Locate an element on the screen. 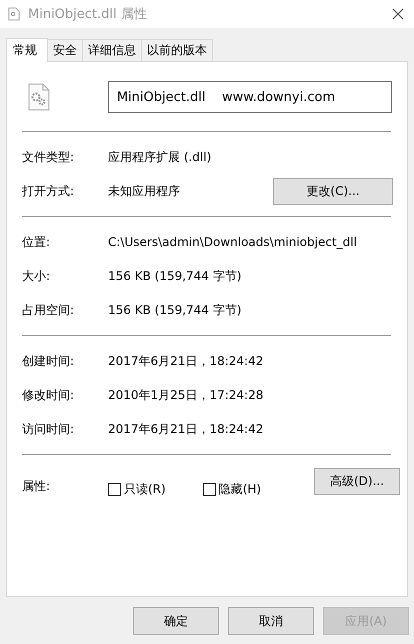 This screenshot has width=414, height=644. field-value: 应用程序扩展 (.dll) is located at coordinates (160, 157).